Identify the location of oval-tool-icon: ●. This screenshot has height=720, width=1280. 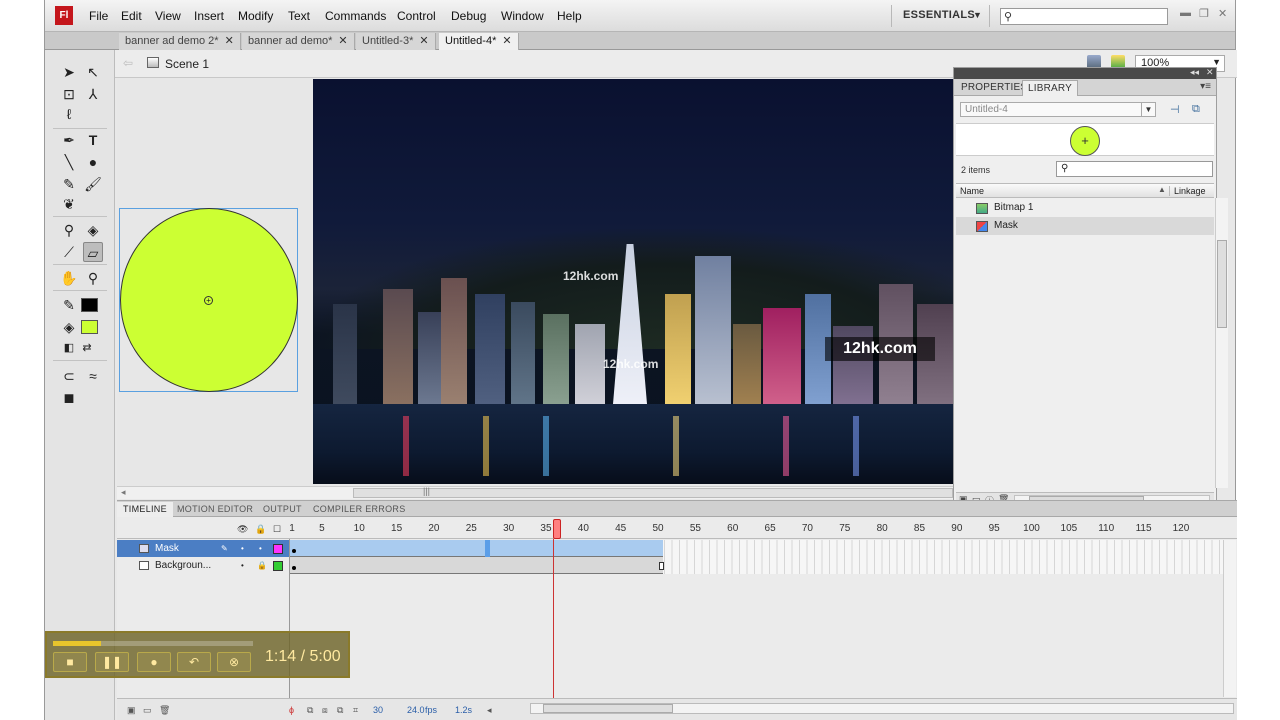
(93, 162).